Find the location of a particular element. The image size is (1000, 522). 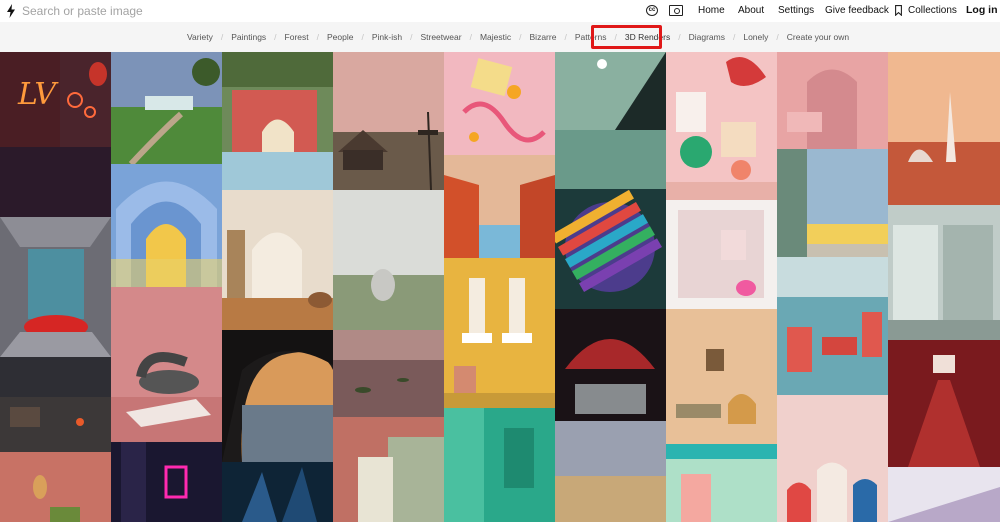

nav-about-link: About is located at coordinates (751, 10).